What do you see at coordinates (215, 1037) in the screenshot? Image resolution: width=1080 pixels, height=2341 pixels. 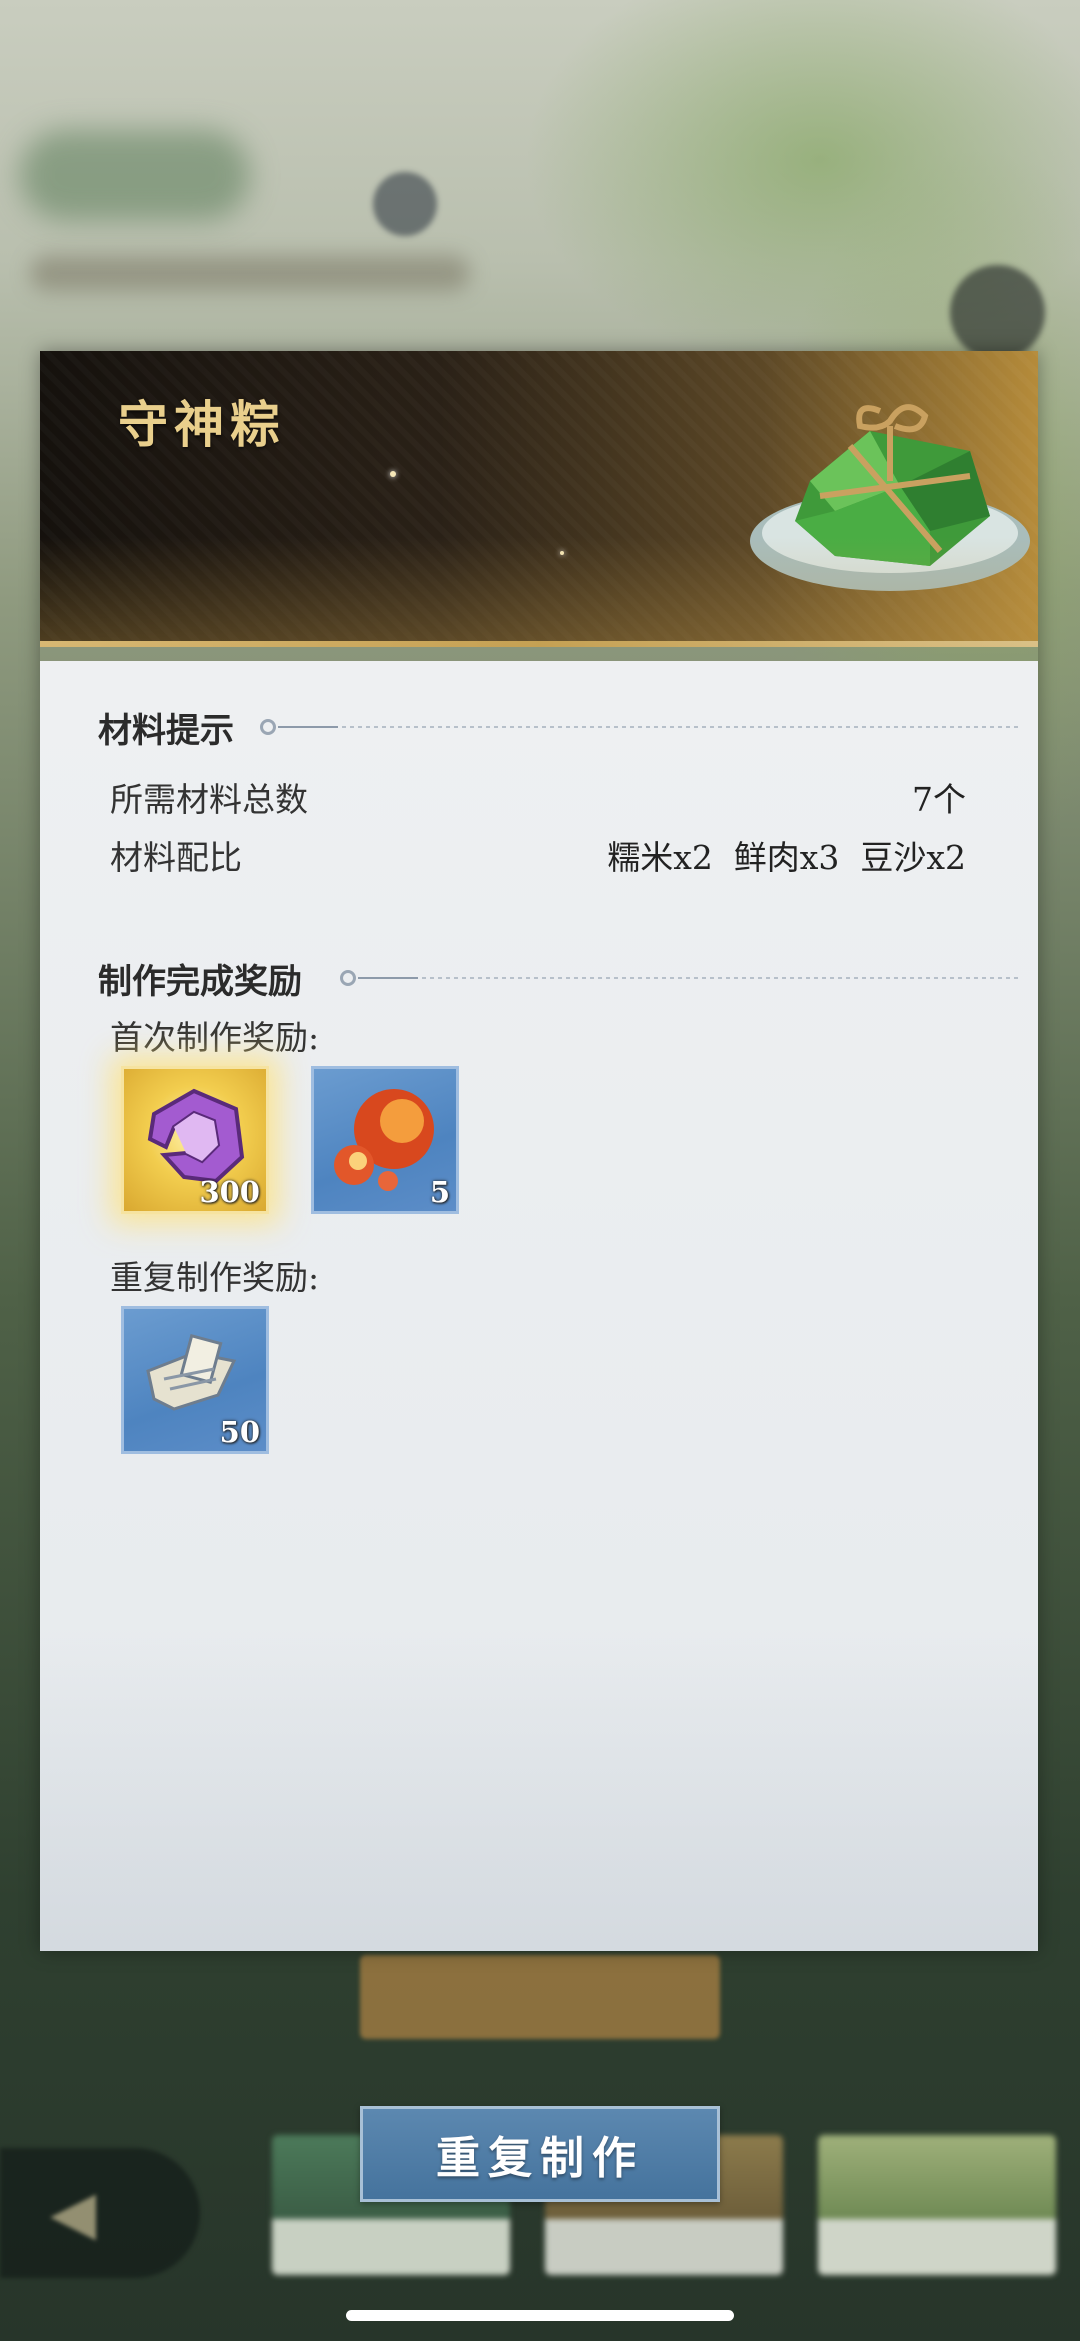 I see `first-time-reward-label: 首次制作奖励:` at bounding box center [215, 1037].